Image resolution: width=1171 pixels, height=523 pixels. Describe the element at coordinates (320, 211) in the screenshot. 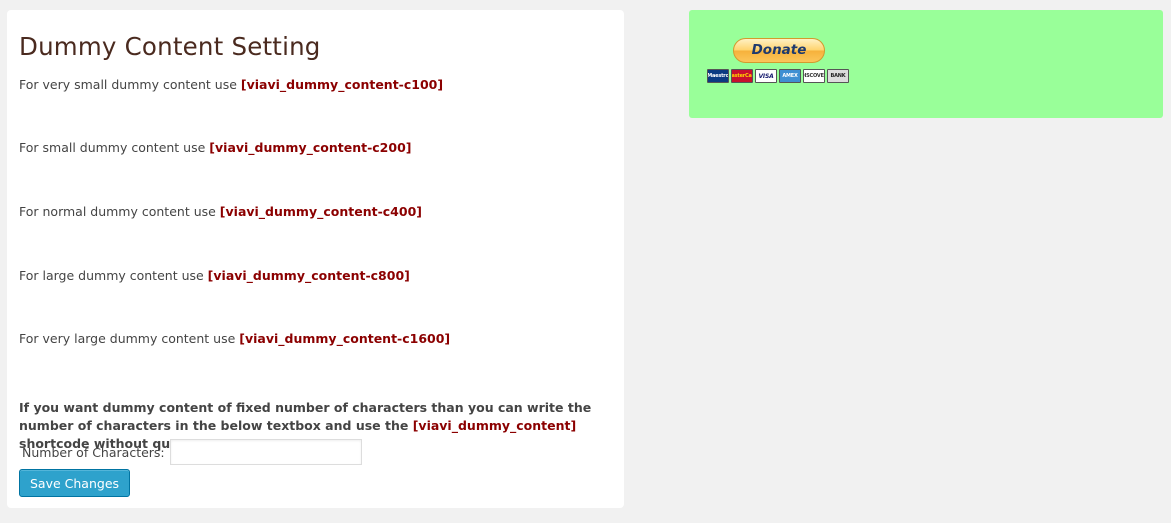

I see `shortcode: [viavi_dummy_content-c400]` at that location.